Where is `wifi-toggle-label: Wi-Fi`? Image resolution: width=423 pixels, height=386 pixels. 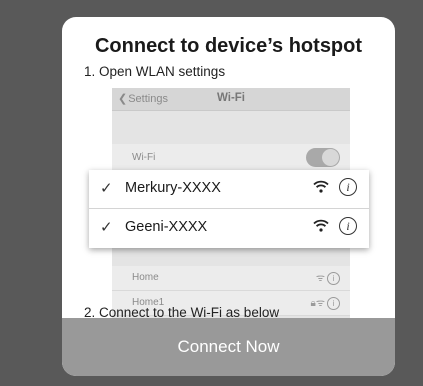 wifi-toggle-label: Wi-Fi is located at coordinates (144, 157).